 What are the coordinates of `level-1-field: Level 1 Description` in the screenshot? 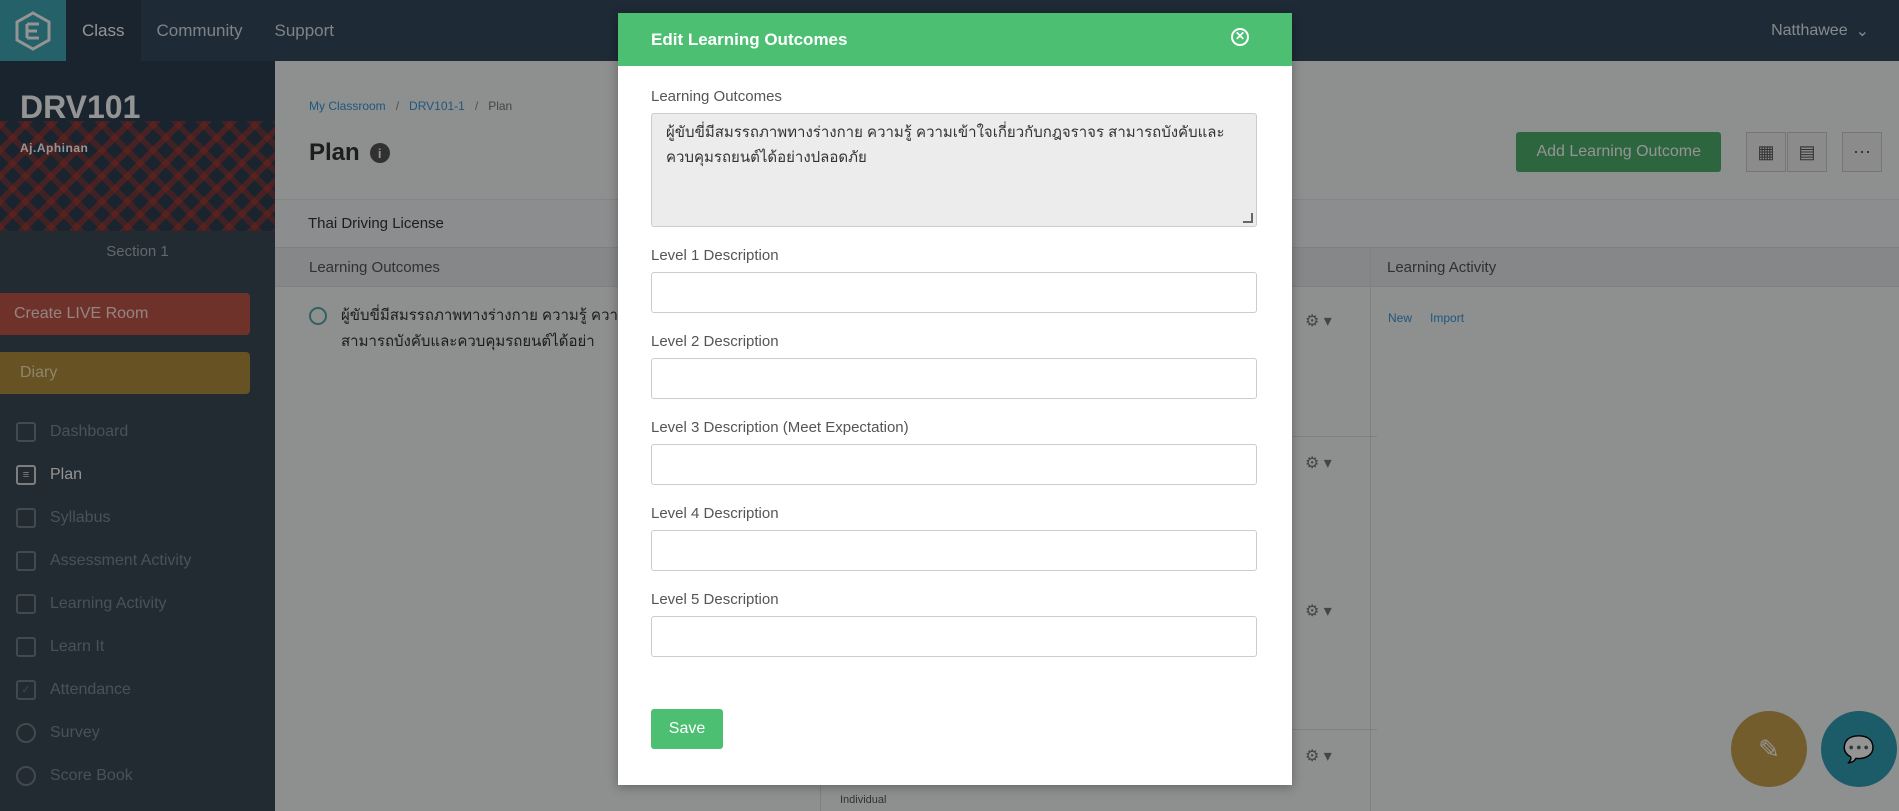 It's located at (954, 280).